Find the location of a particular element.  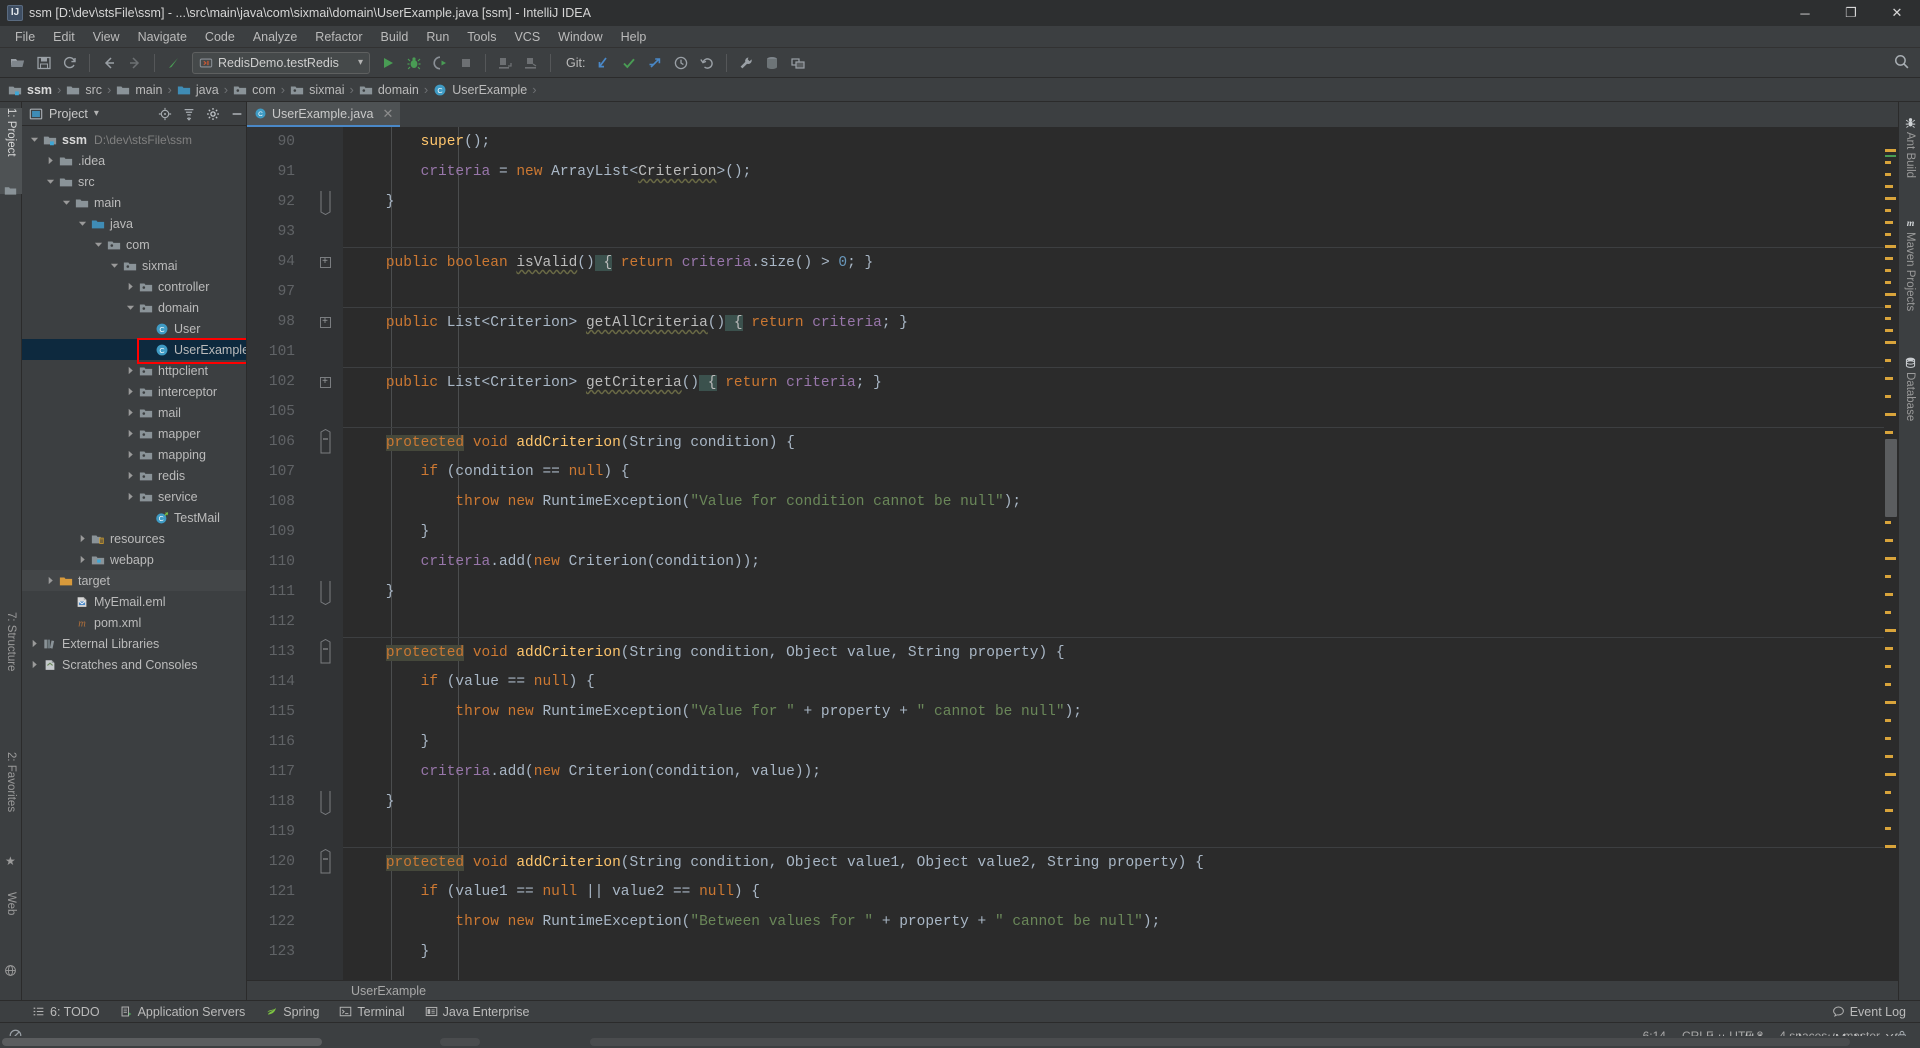

gear-icon is located at coordinates (213, 114).